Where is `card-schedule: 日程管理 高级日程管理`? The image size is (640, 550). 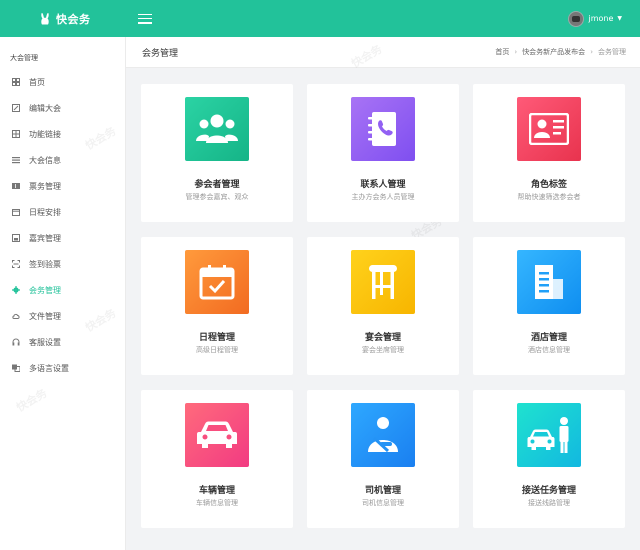
card-schedule: 日程管理 高级日程管理 is located at coordinates (217, 306).